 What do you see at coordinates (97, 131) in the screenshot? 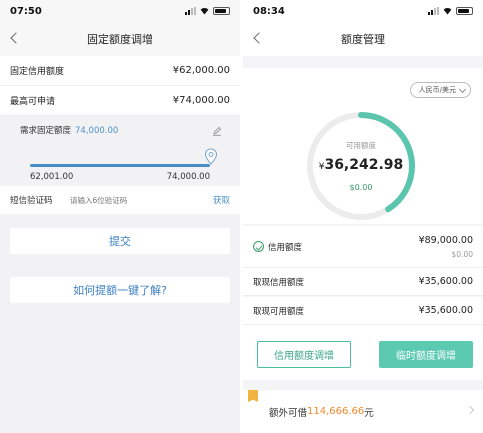
I see `required-amount-value: 74,000.00` at bounding box center [97, 131].